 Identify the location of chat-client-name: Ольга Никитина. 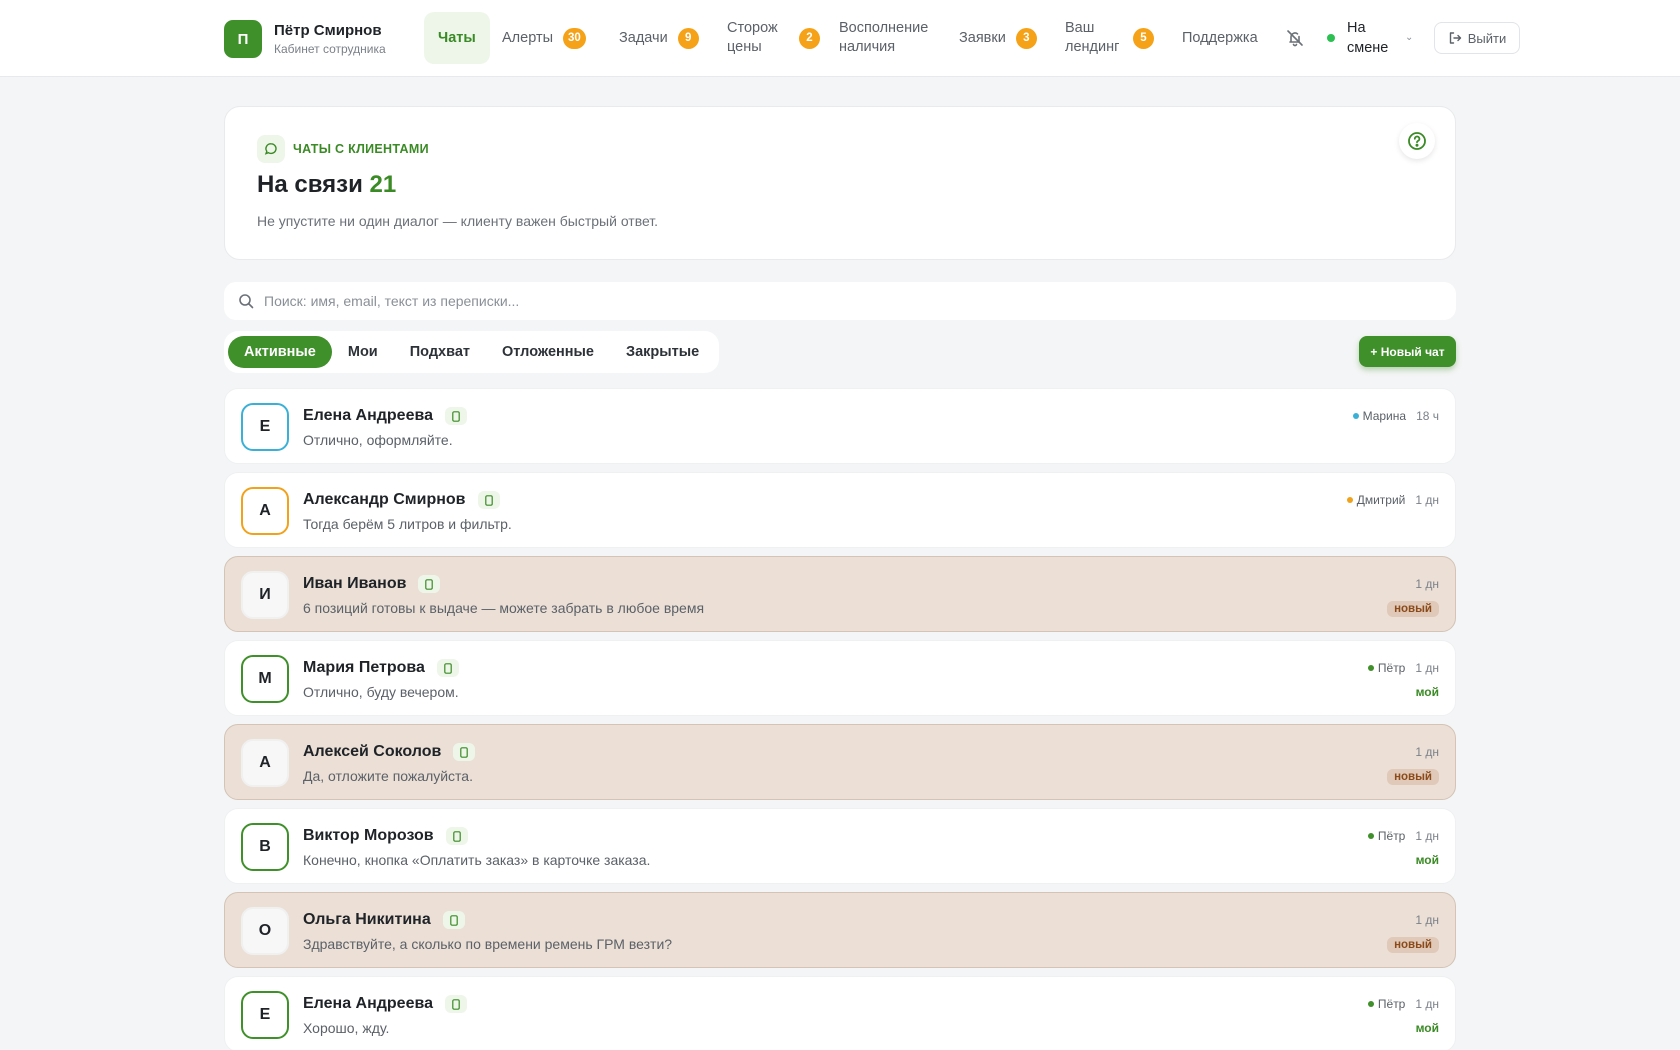
(367, 919).